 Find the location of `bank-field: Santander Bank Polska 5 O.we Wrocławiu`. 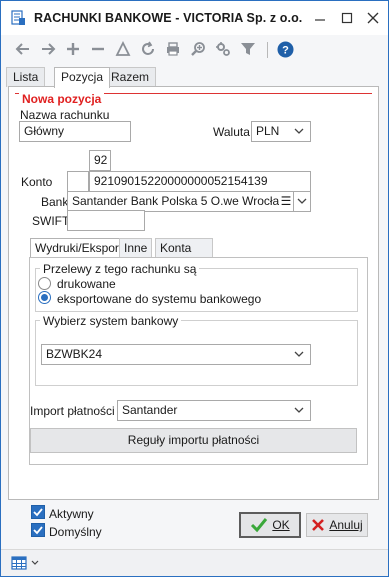

bank-field: Santander Bank Polska 5 O.we Wrocławiu is located at coordinates (180, 201).